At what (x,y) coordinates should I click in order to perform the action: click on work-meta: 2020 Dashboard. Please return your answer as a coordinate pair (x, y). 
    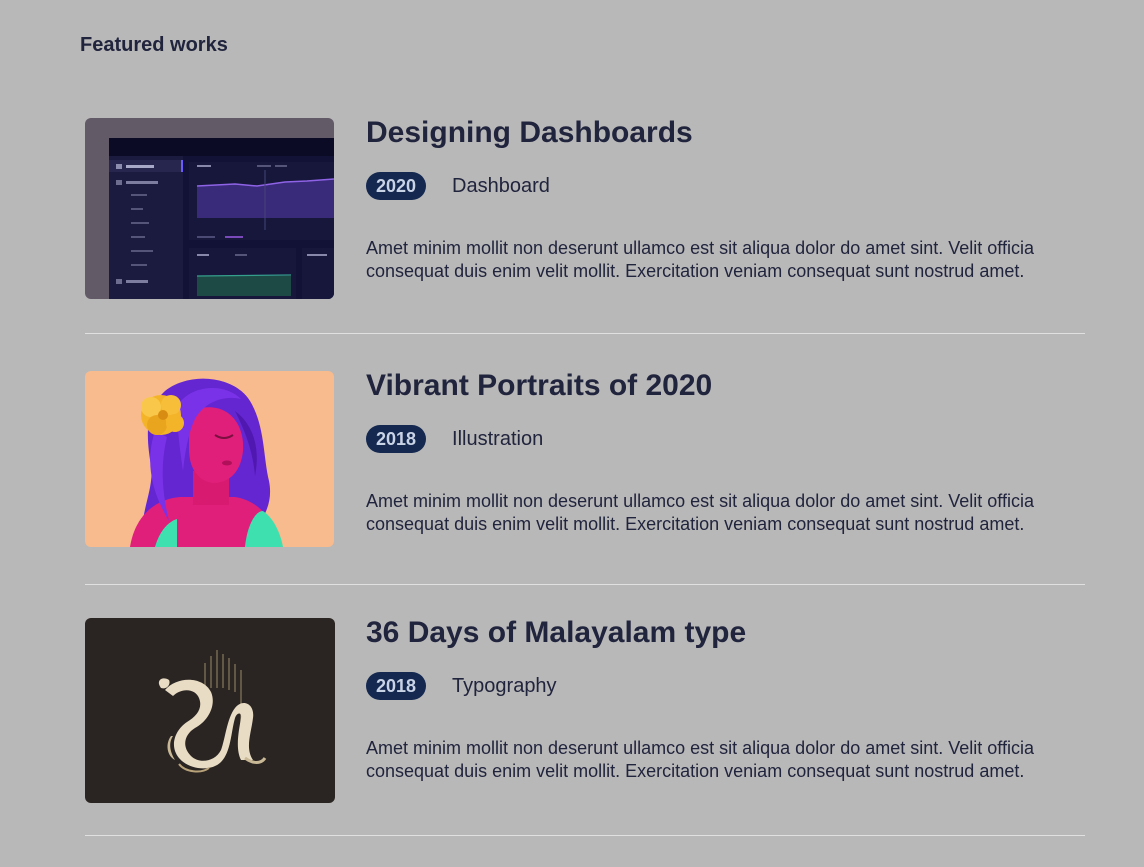
    Looking at the image, I should click on (458, 186).